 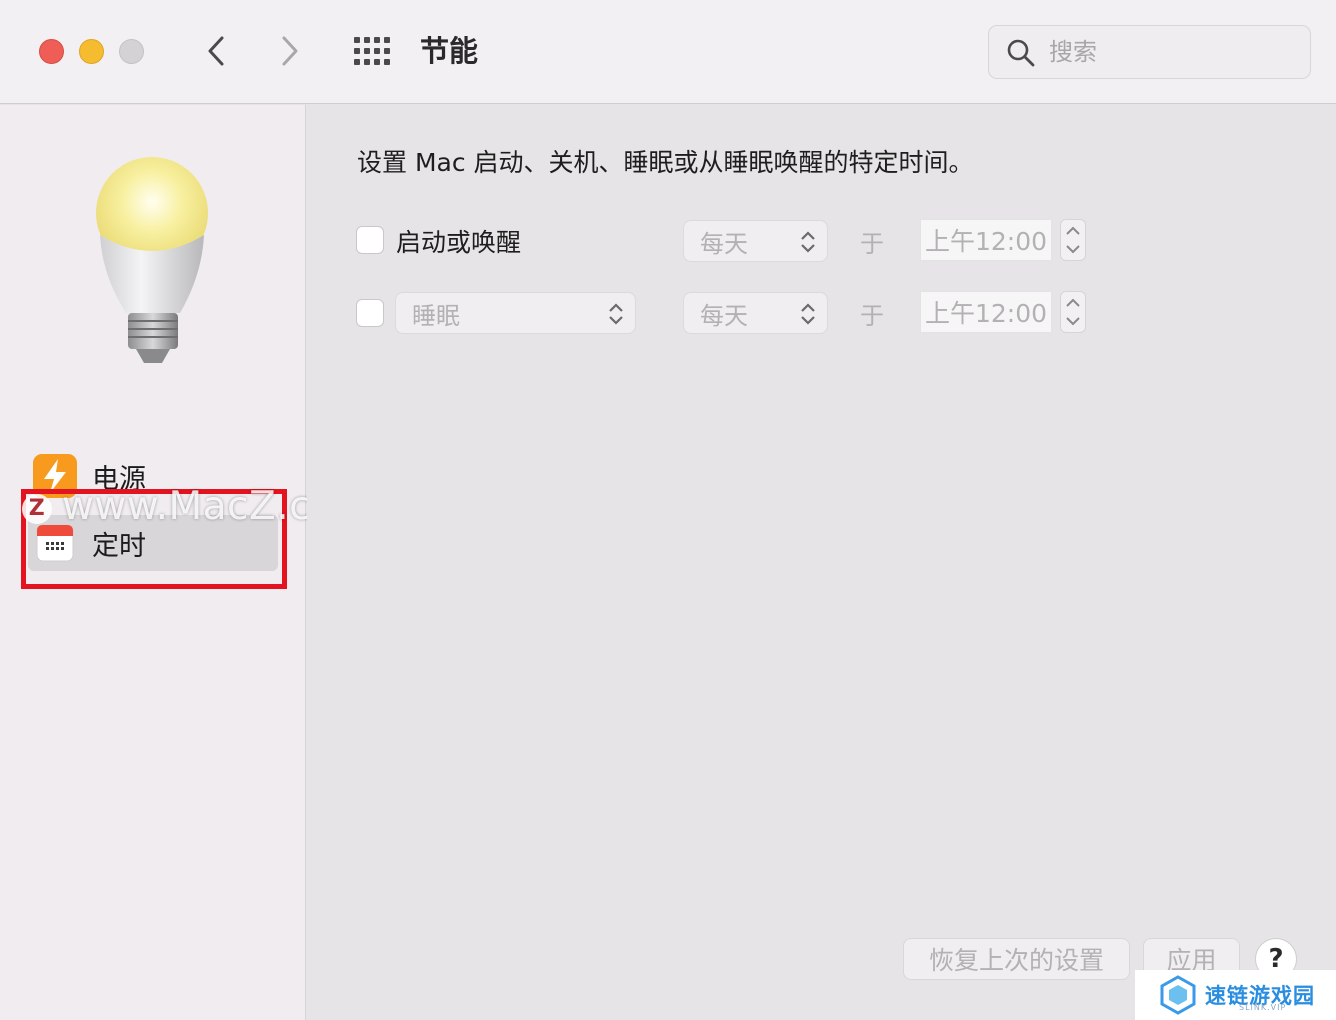 What do you see at coordinates (1235, 995) in the screenshot?
I see `site-badge: 速链游戏园 SLINK.VIP` at bounding box center [1235, 995].